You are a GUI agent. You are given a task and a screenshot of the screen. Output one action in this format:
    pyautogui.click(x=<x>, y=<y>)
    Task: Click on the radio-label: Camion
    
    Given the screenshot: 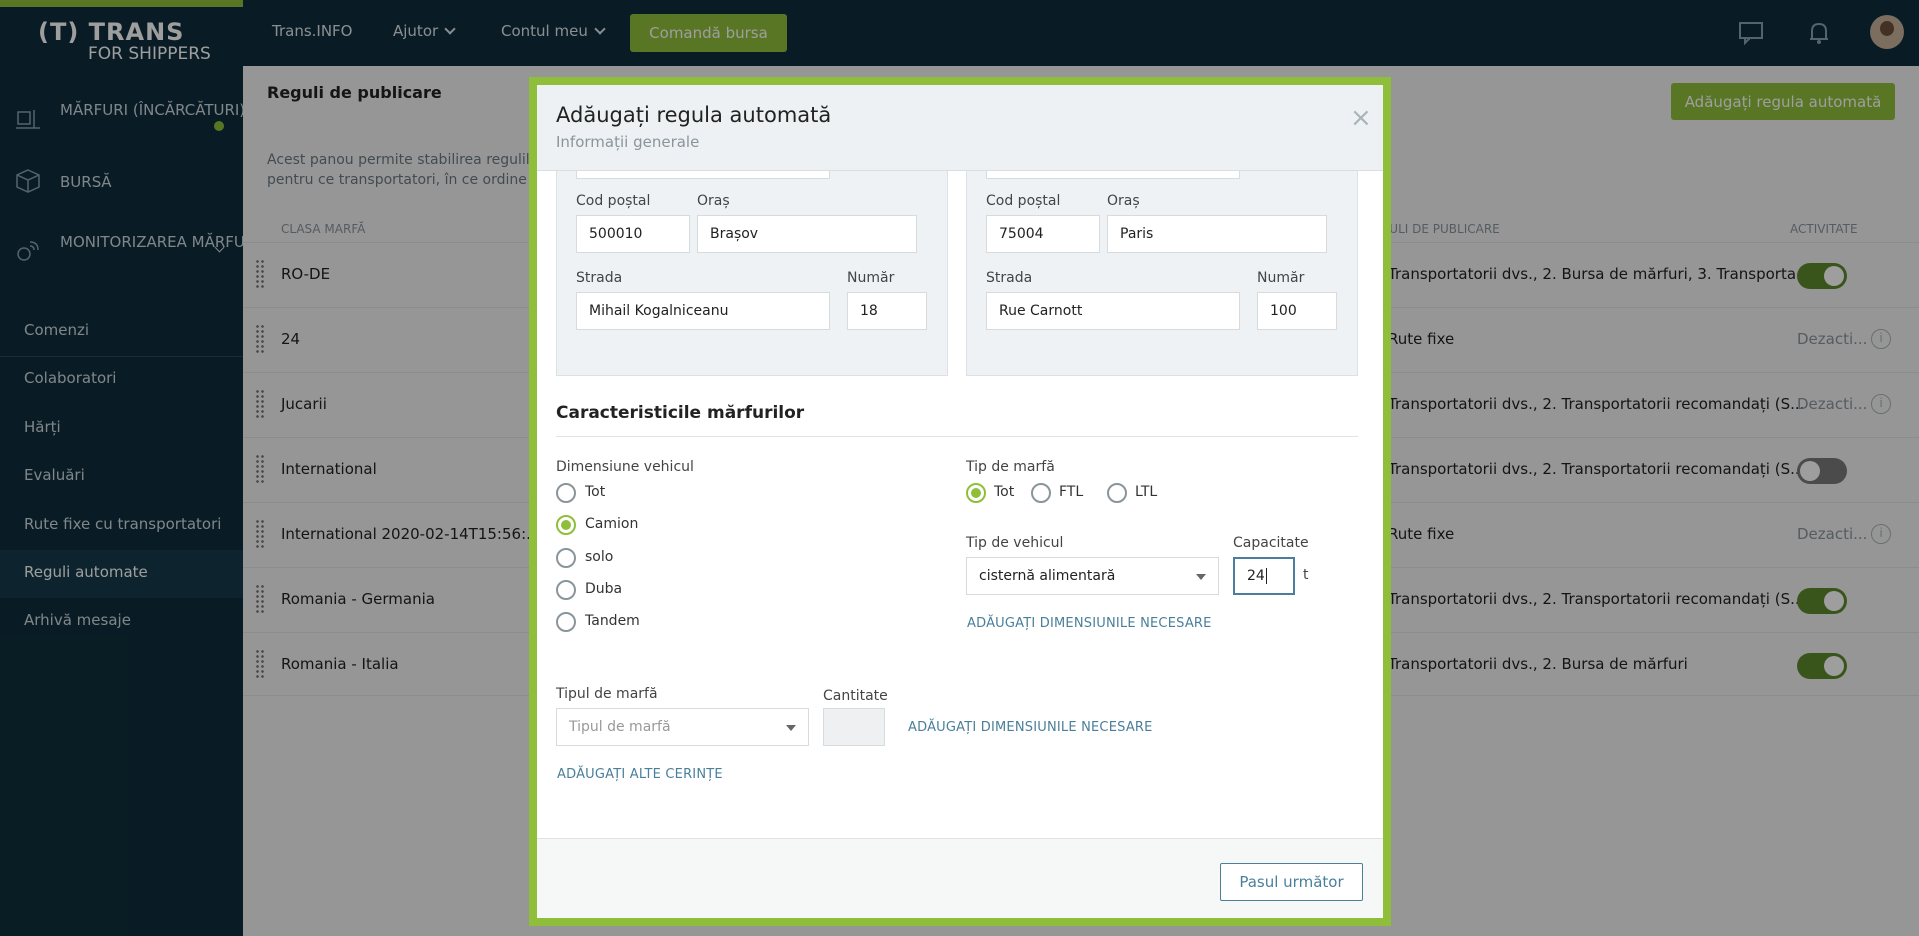 What is the action you would take?
    pyautogui.click(x=612, y=524)
    